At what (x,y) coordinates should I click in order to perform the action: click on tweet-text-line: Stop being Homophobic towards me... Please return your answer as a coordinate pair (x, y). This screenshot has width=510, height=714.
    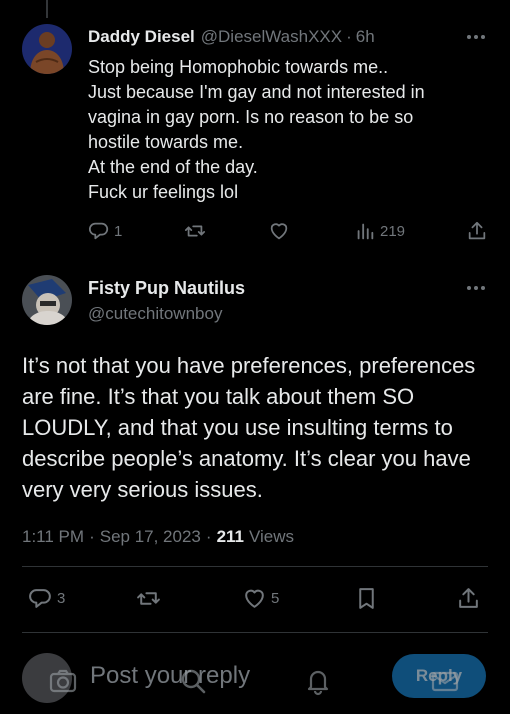
    Looking at the image, I should click on (238, 67).